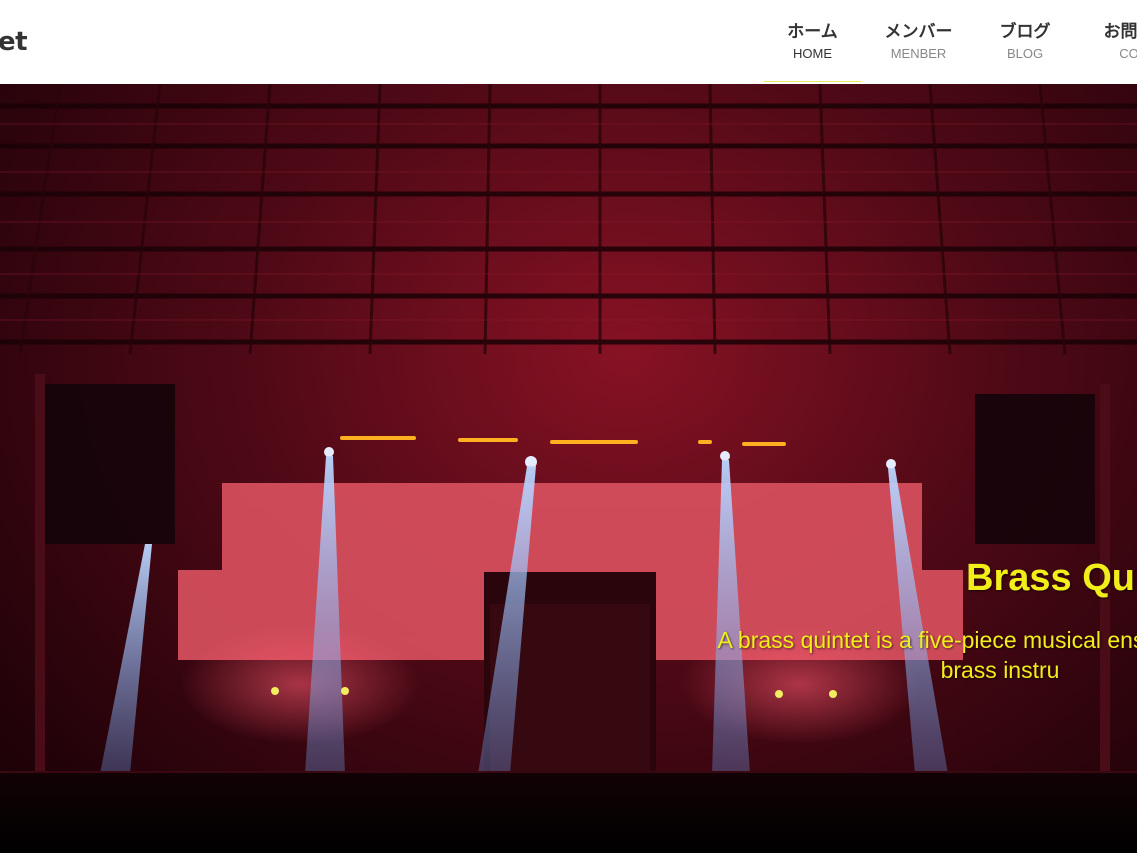 The image size is (1137, 853). I want to click on nav-item-home: ホーム HOME, so click(812, 42).